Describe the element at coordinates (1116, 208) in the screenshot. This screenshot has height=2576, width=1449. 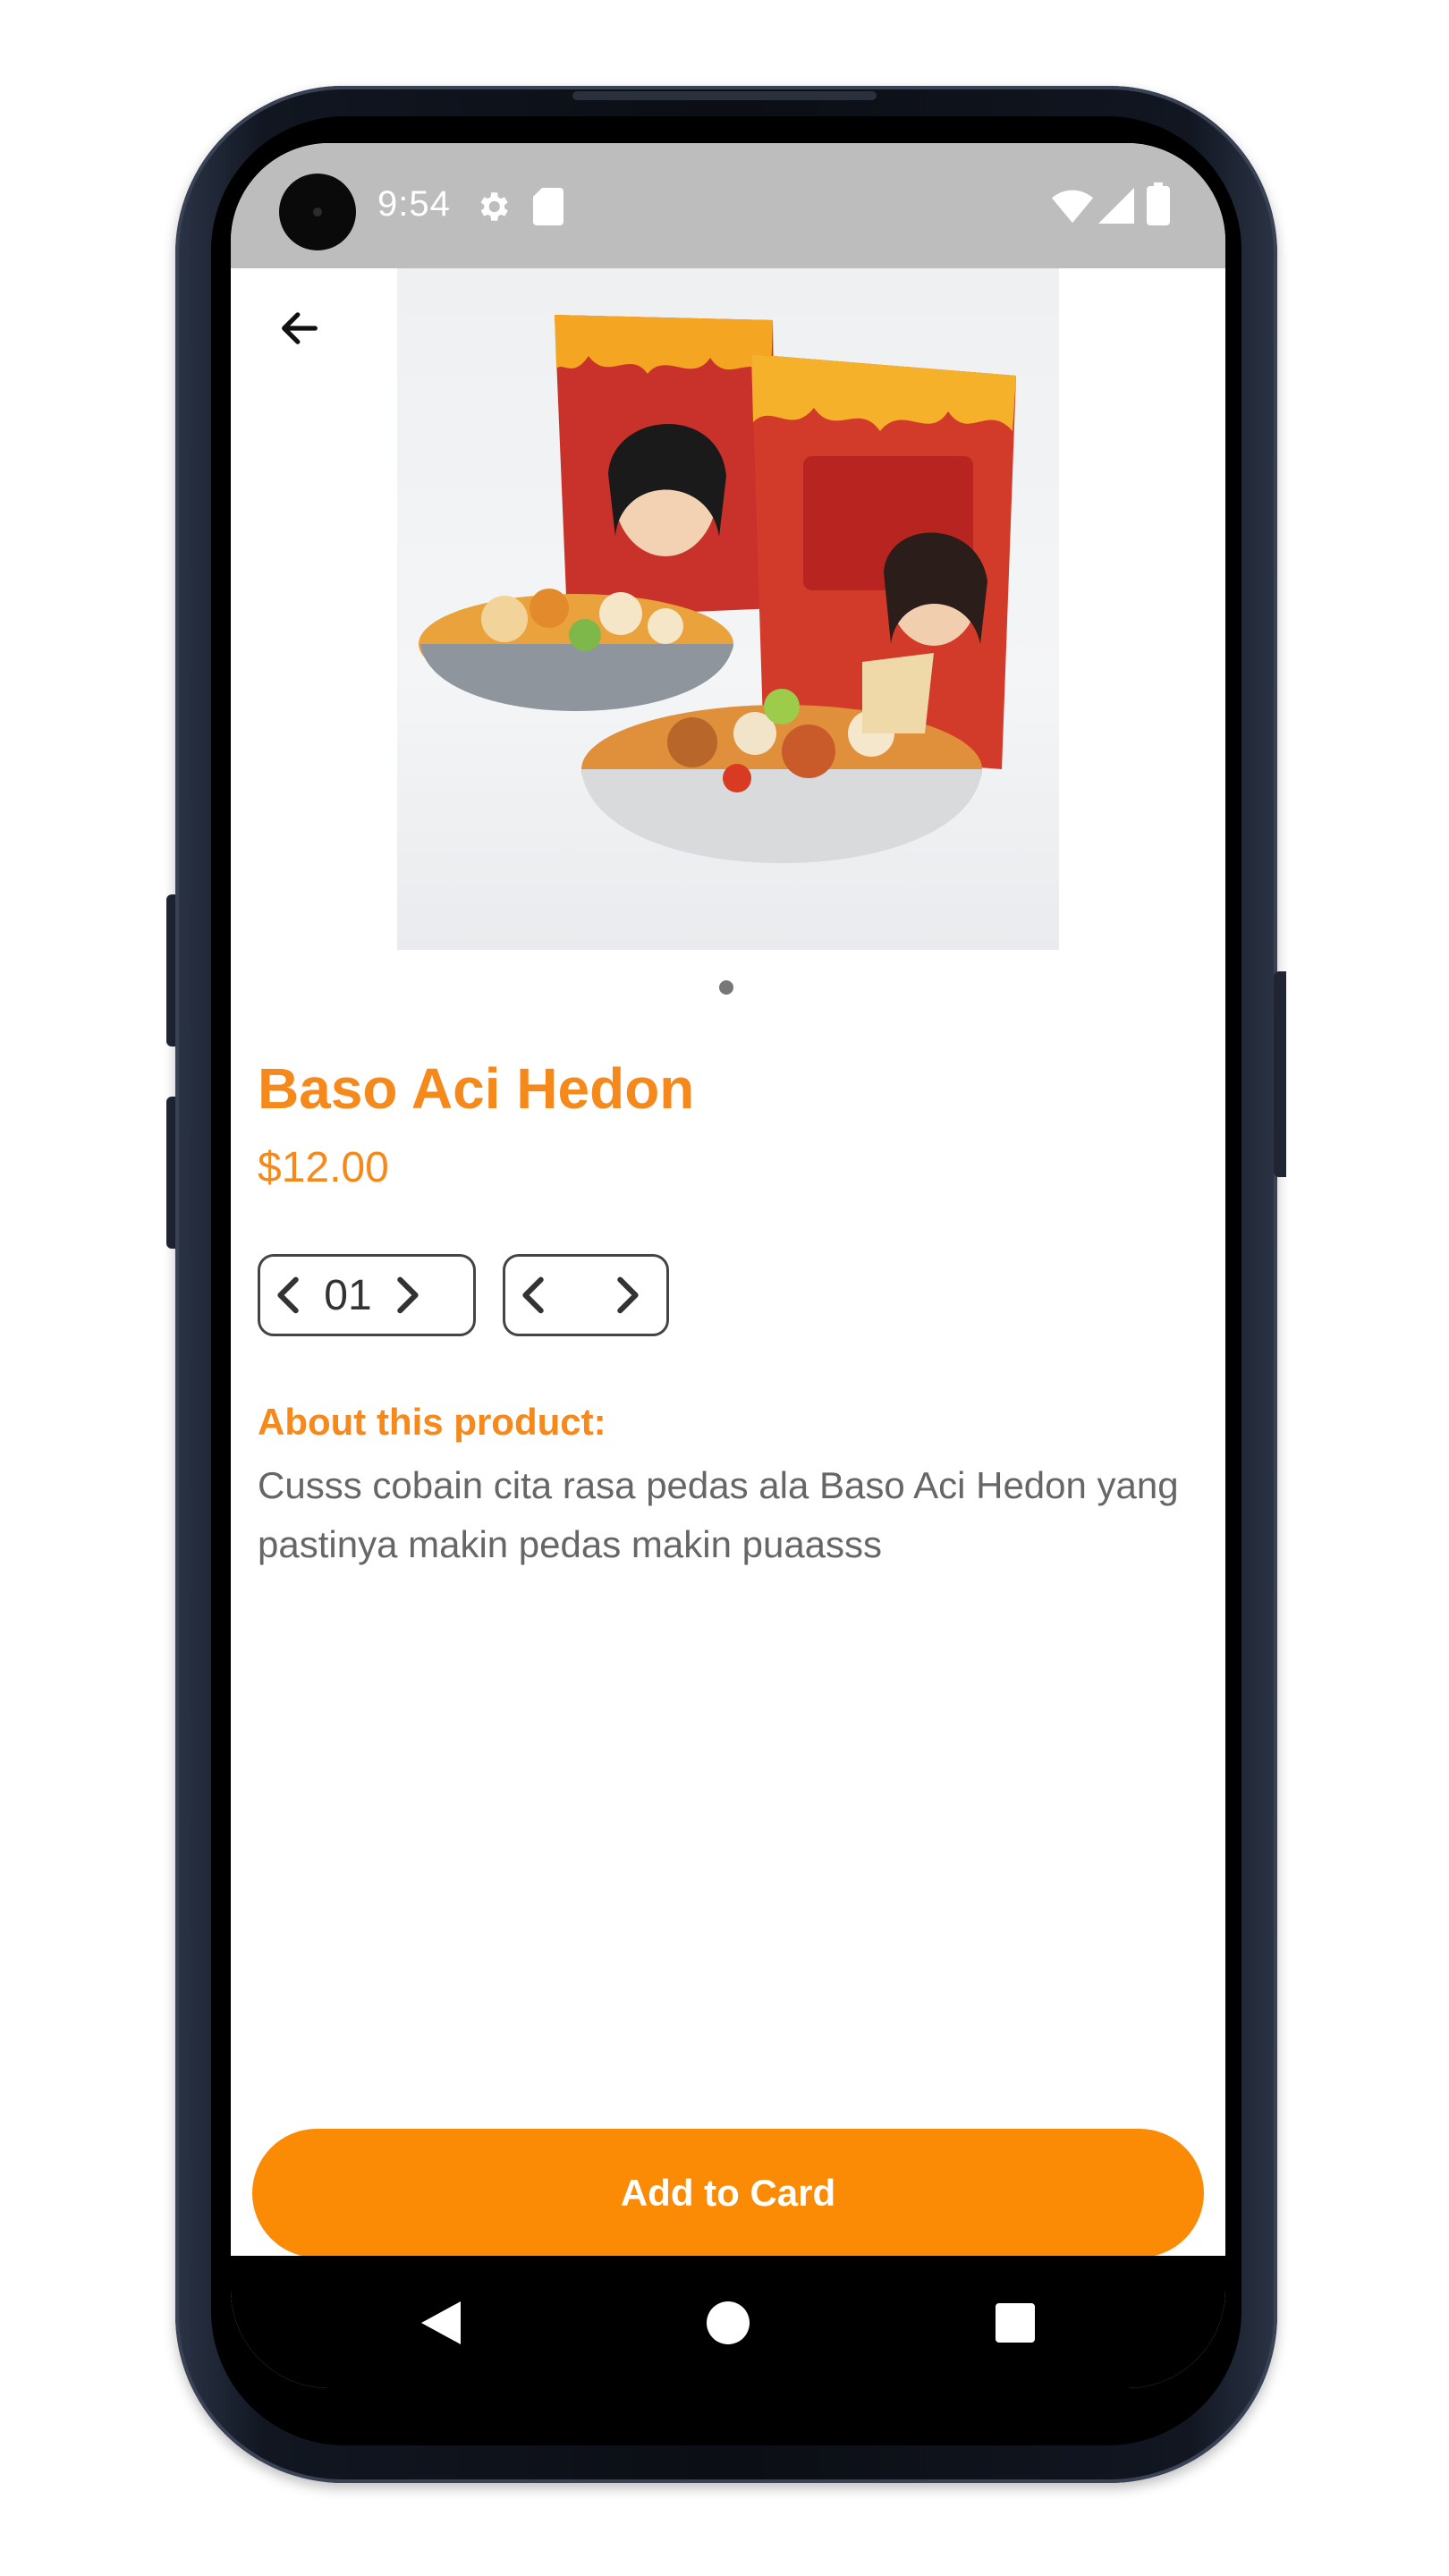
I see `signal-icon` at that location.